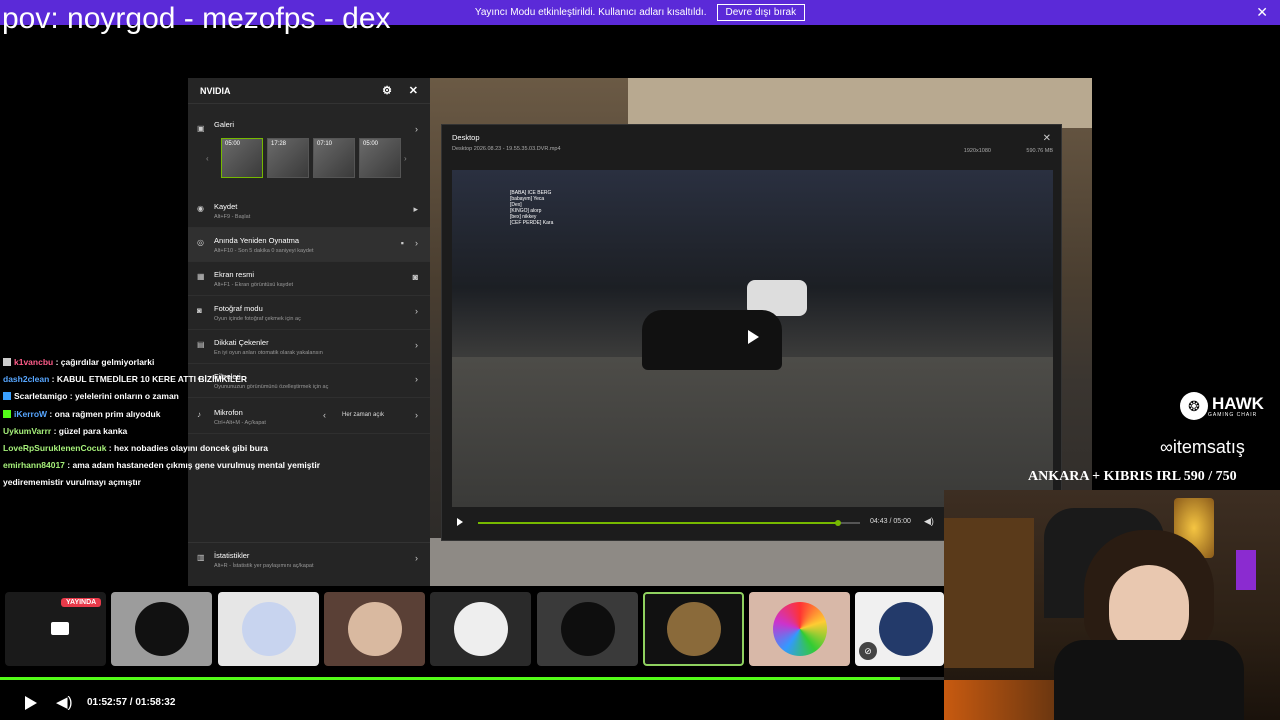  I want to click on save-icon: ▪, so click(402, 243).